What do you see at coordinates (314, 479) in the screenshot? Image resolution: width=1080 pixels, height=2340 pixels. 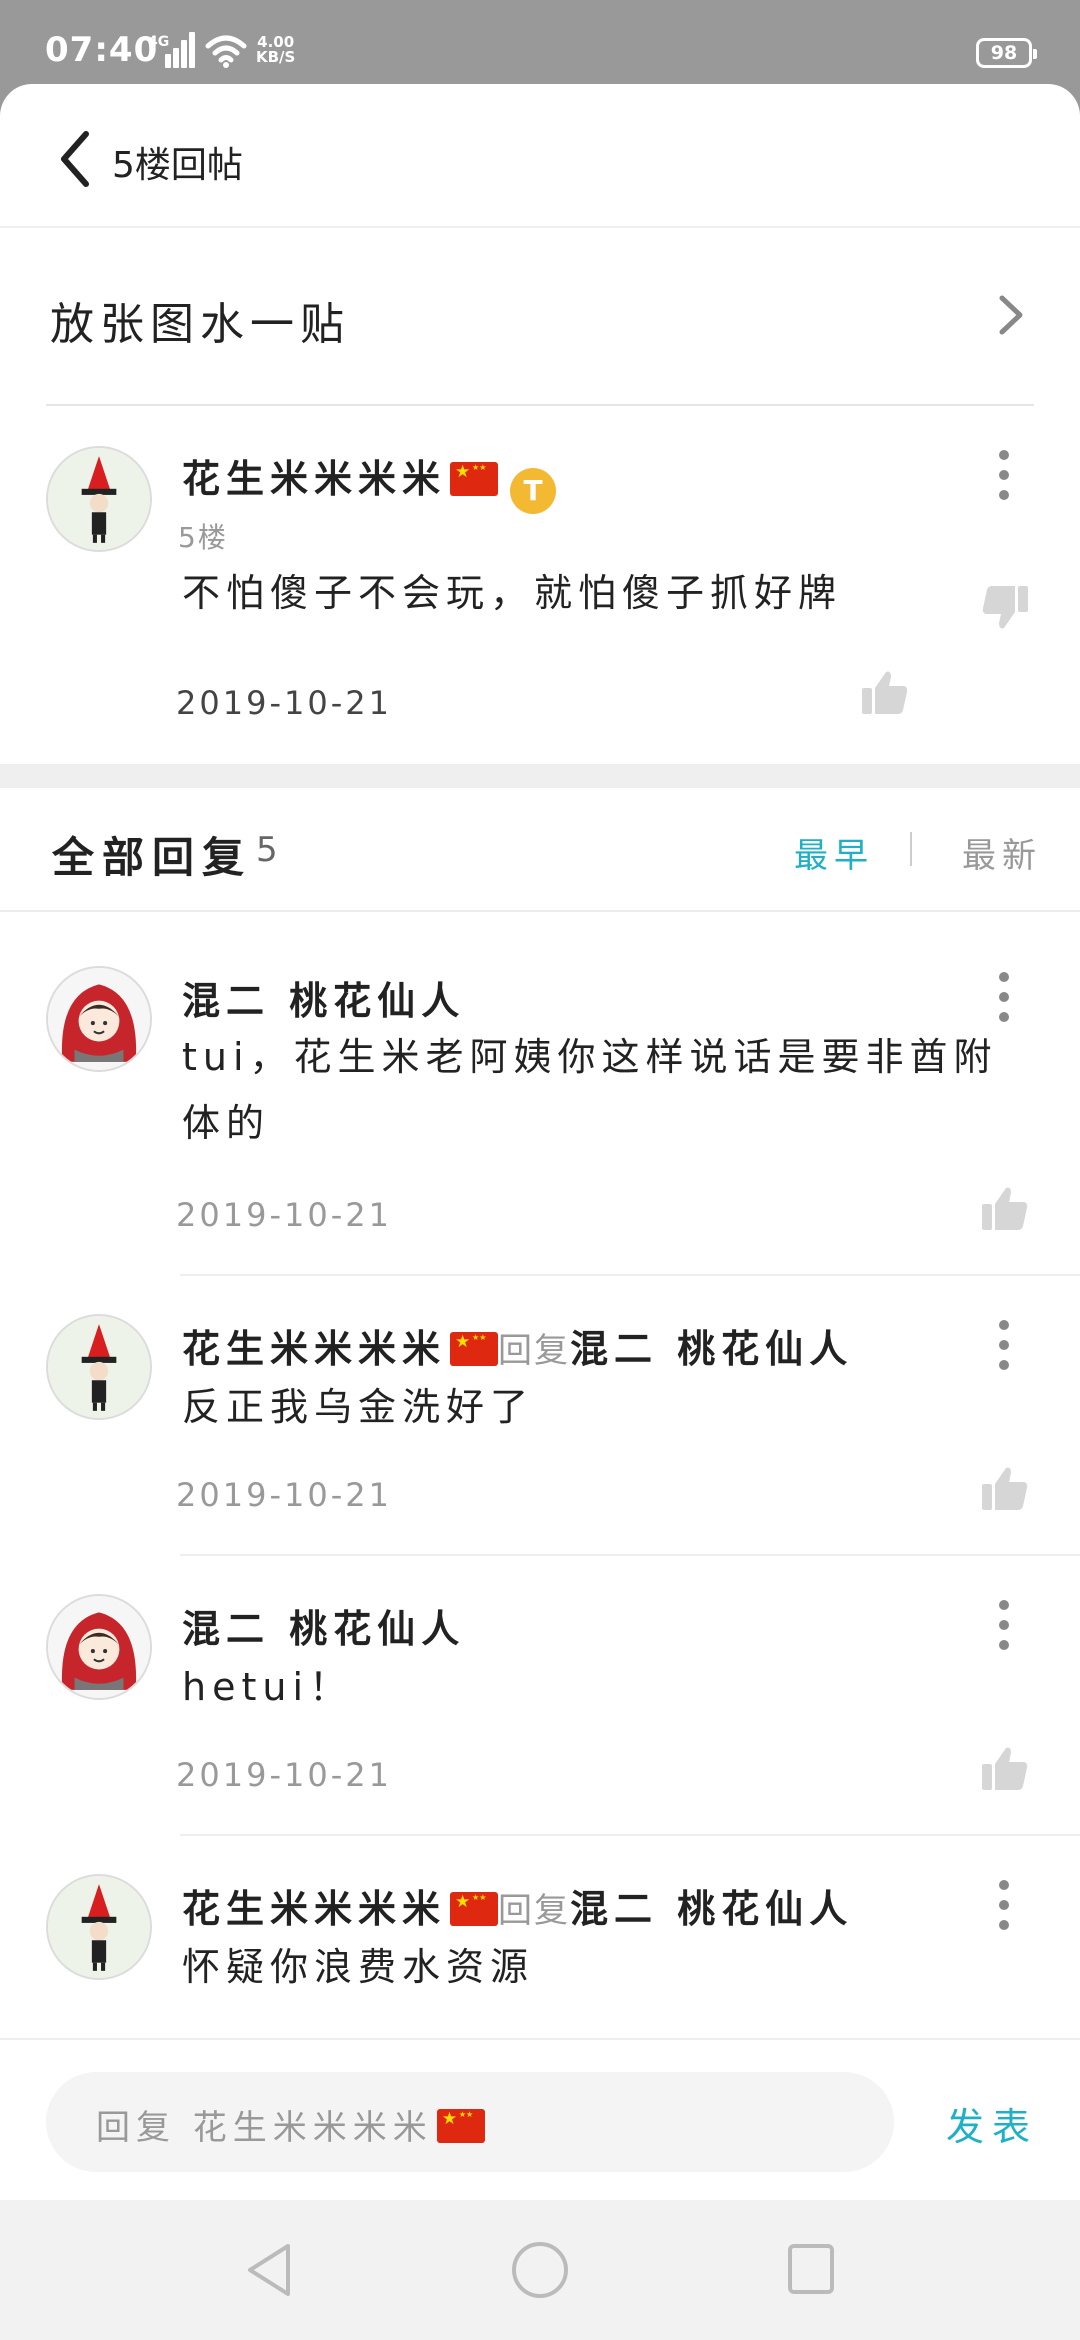 I see `post-author-name: 花生米米米米` at bounding box center [314, 479].